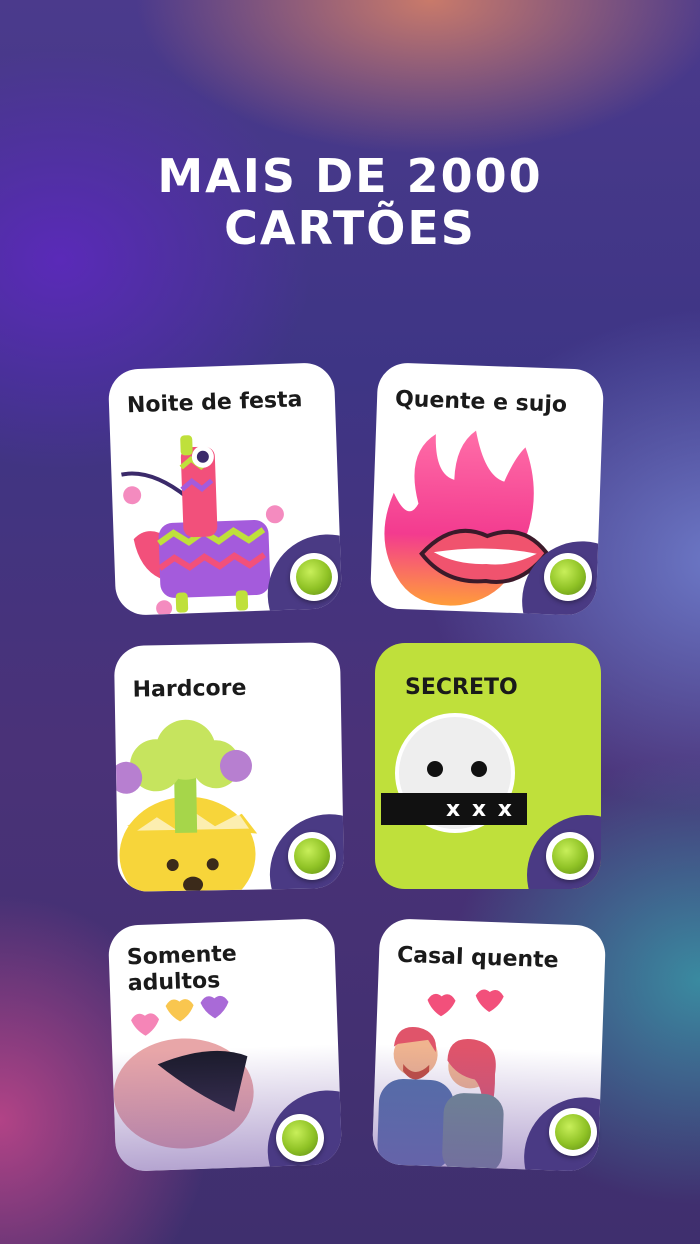  Describe the element at coordinates (214, 403) in the screenshot. I see `card-label: Noite de festa` at that location.